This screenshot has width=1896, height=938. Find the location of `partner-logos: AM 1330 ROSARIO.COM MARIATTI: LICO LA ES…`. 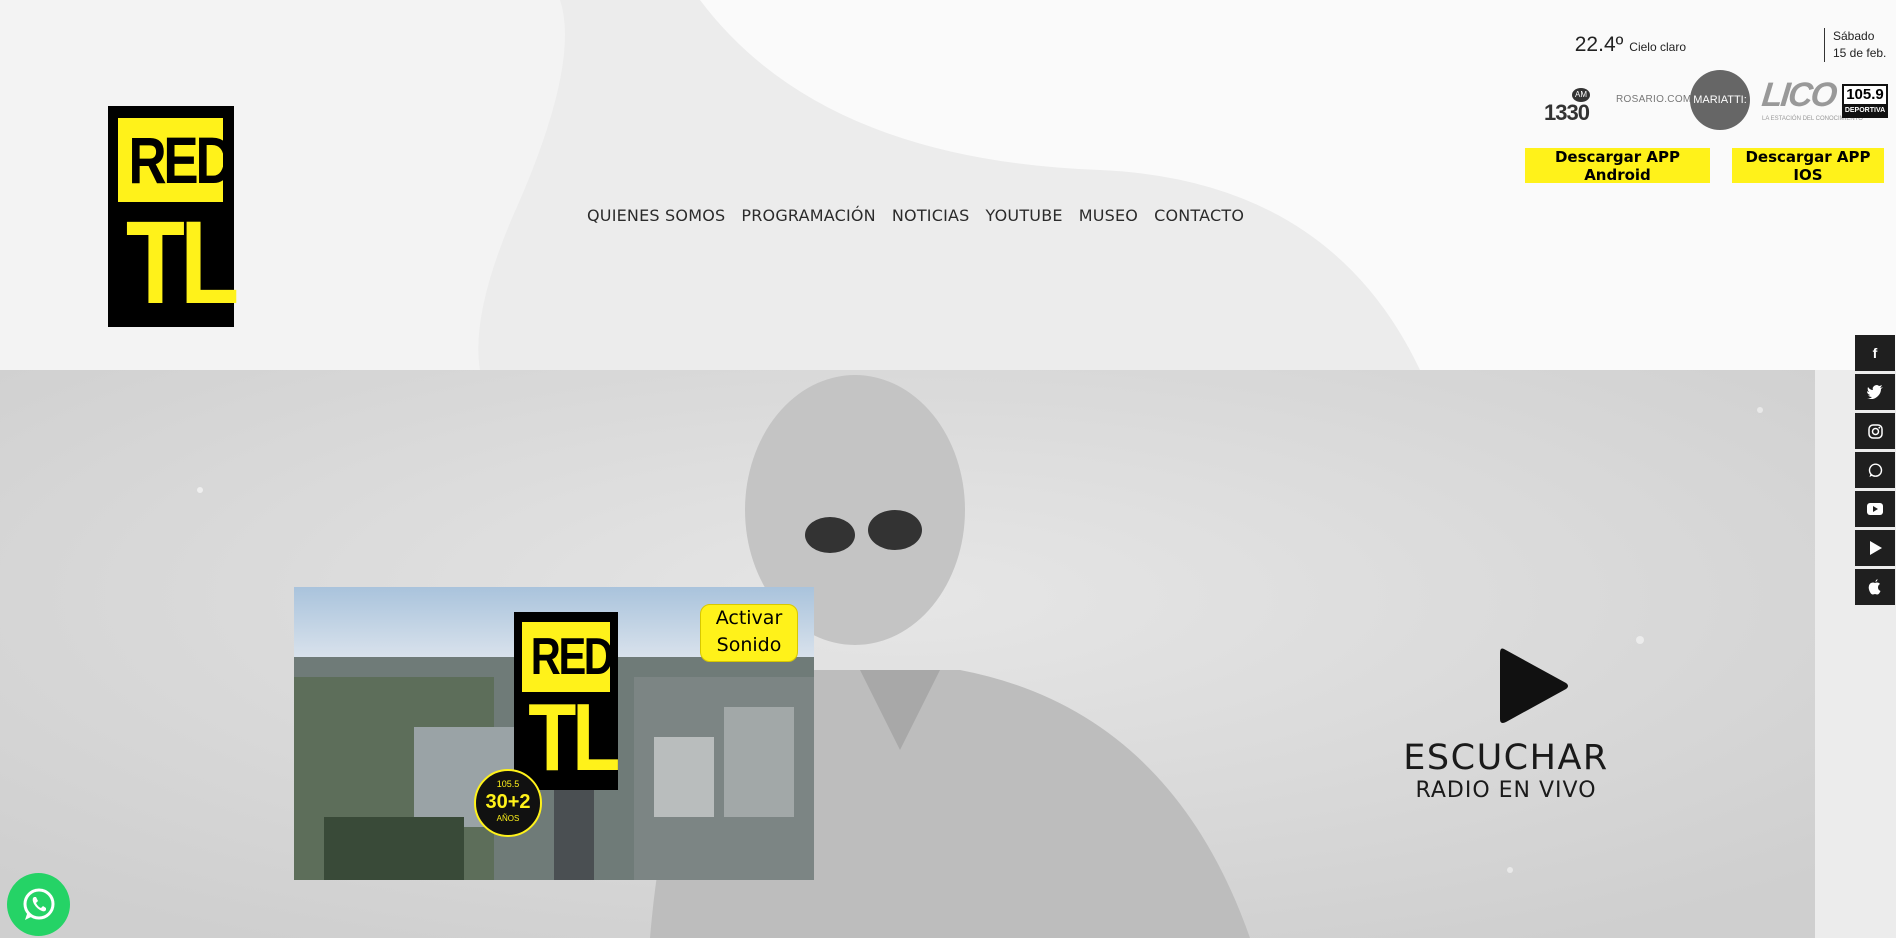

partner-logos: AM 1330 ROSARIO.COM MARIATTI: LICO LA ES… is located at coordinates (1716, 102).